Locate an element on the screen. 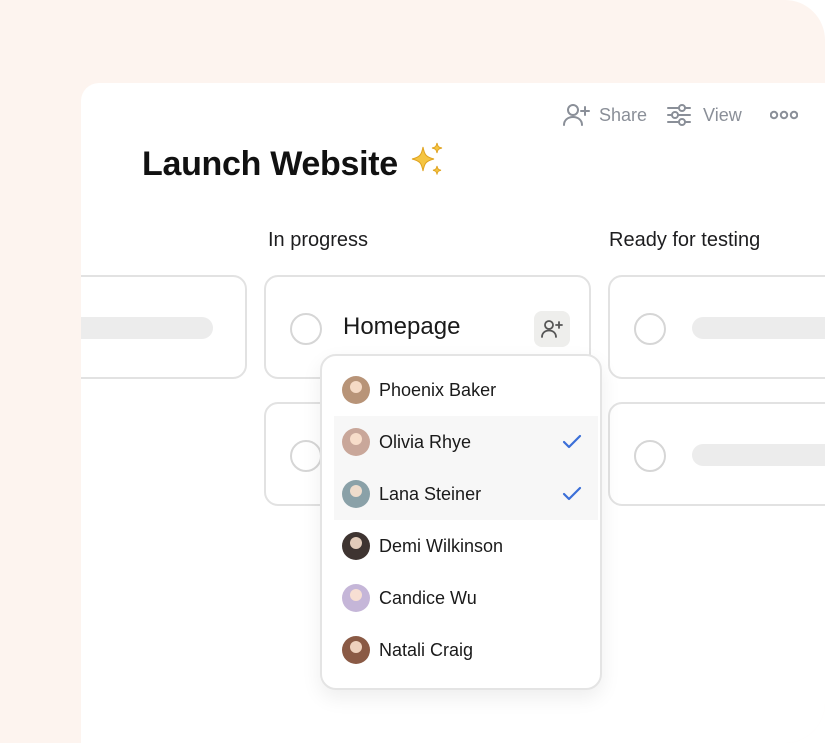  assignee-option: Demi Wilkinson is located at coordinates (466, 546).